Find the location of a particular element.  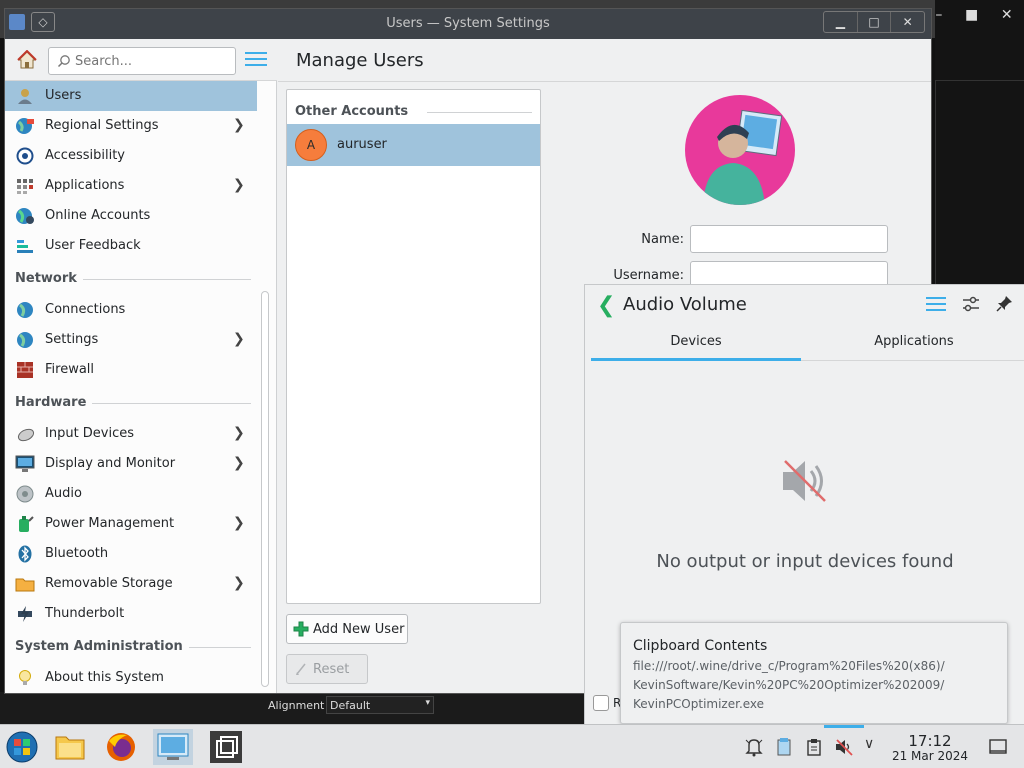

tab-devices: Devices is located at coordinates (696, 344).